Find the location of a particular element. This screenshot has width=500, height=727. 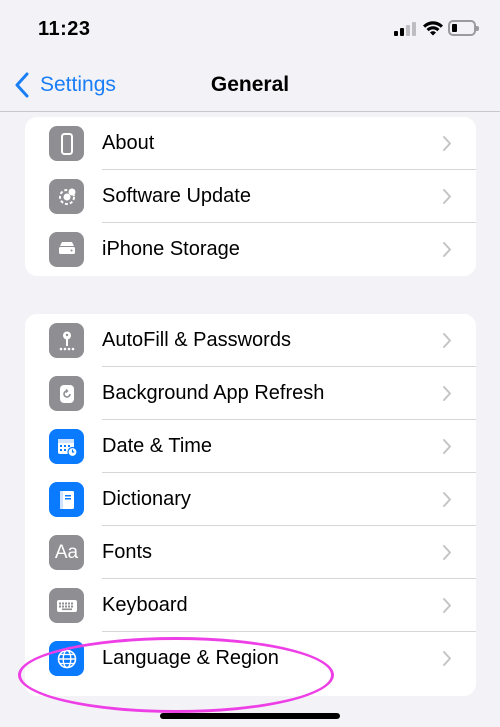

row-label: Fonts is located at coordinates (127, 552).